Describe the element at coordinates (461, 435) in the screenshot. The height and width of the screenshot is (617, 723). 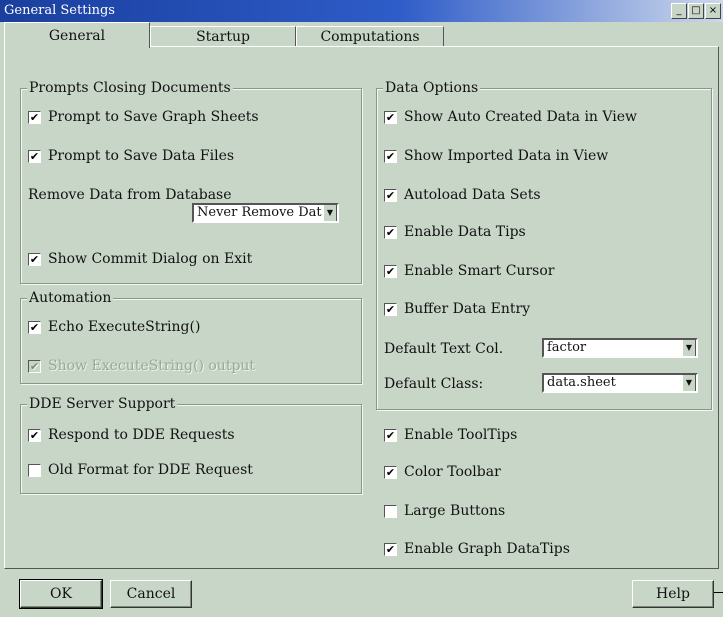
I see `enable-tooltips-label: Enable ToolTips` at that location.